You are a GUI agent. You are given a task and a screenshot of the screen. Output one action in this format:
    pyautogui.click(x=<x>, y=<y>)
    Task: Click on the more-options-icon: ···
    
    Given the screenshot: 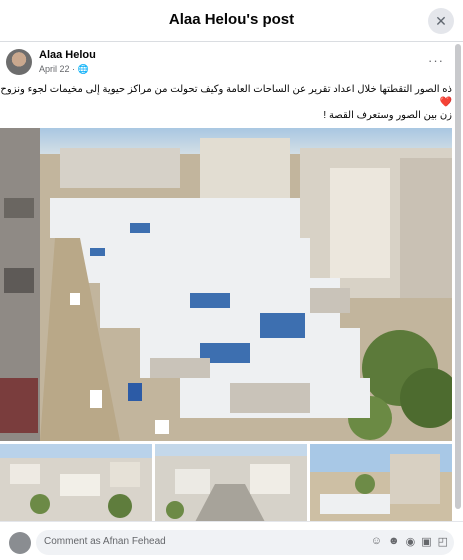 What is the action you would take?
    pyautogui.click(x=436, y=60)
    